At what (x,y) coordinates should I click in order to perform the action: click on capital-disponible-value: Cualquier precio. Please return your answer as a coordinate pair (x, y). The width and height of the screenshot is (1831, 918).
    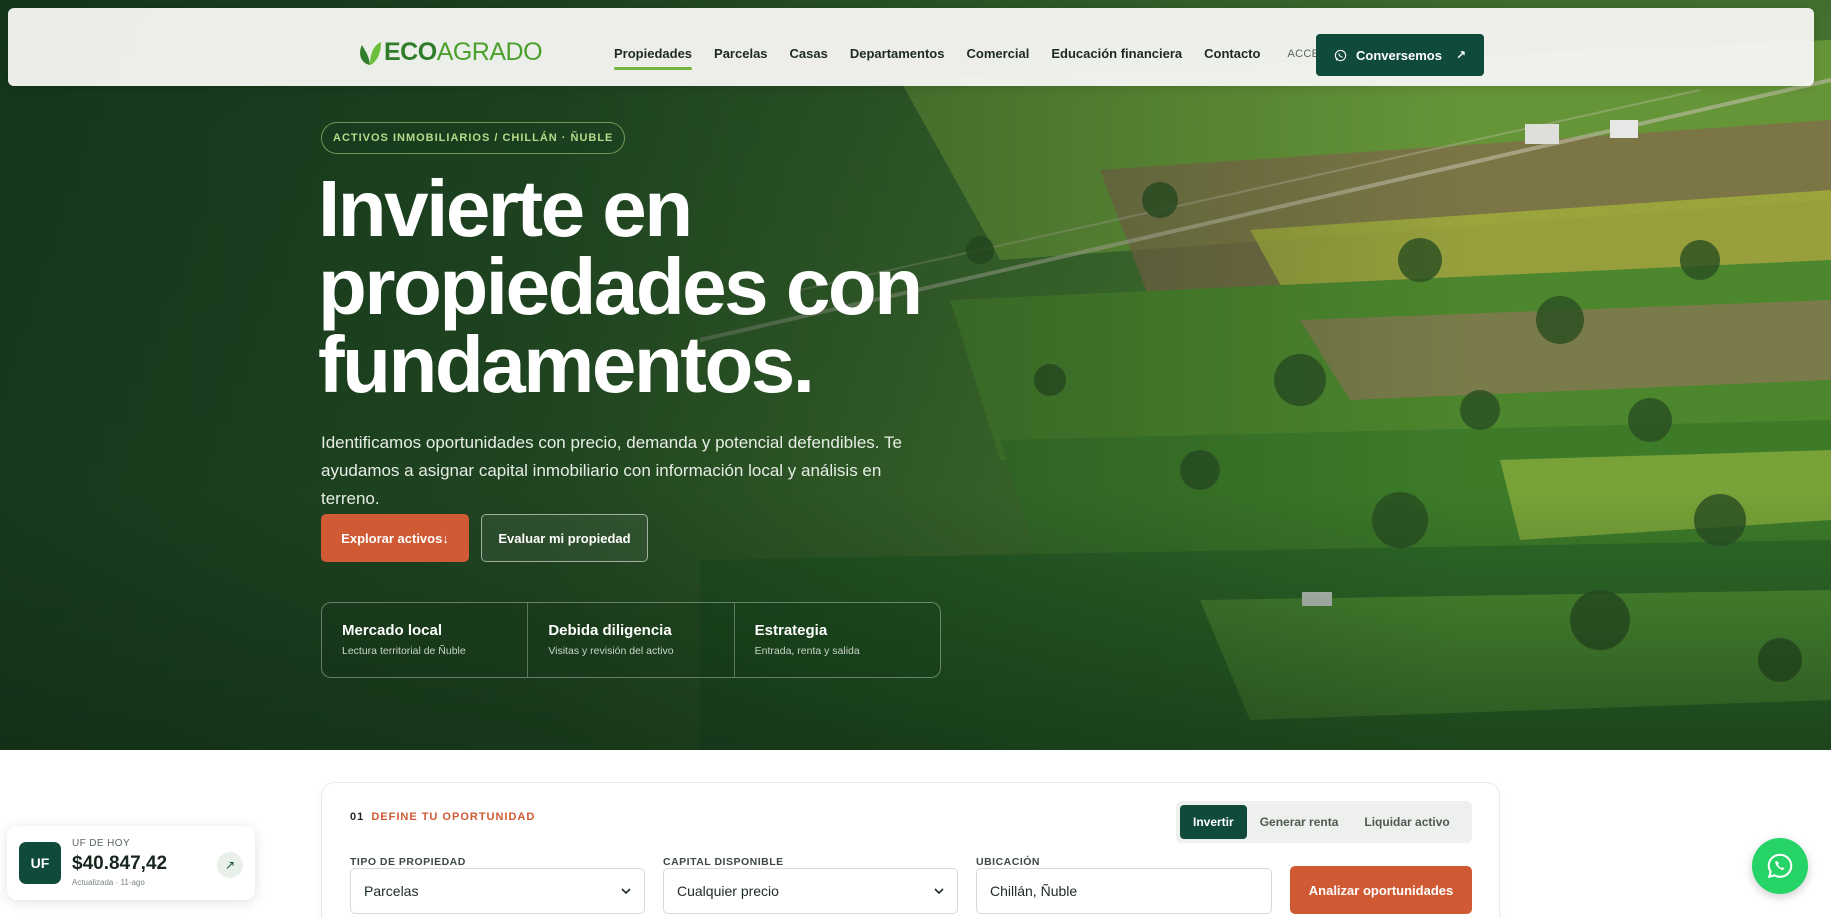
    Looking at the image, I should click on (728, 891).